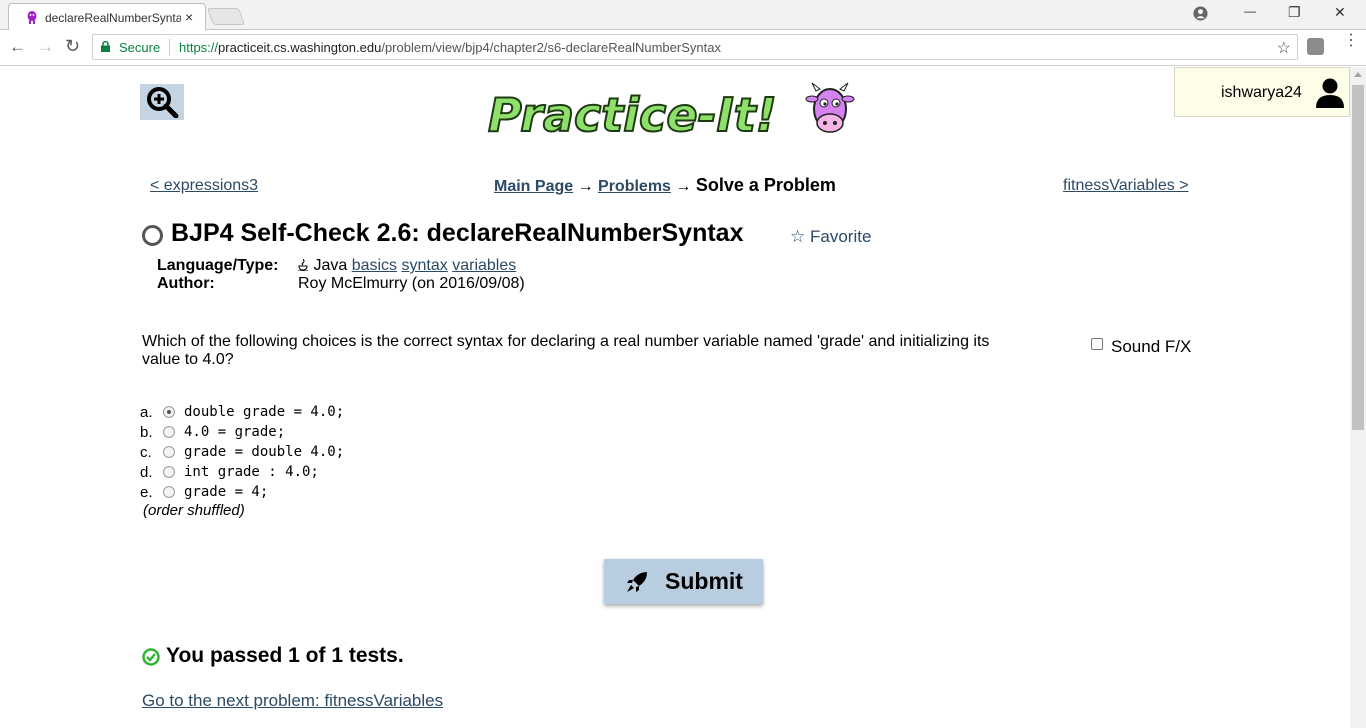  Describe the element at coordinates (270, 493) in the screenshot. I see `choice-e: e. grade = 4;` at that location.